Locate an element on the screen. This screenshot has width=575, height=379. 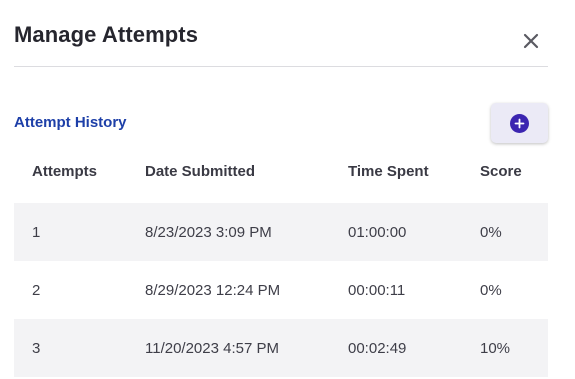
section-title: Attempt History is located at coordinates (70, 122).